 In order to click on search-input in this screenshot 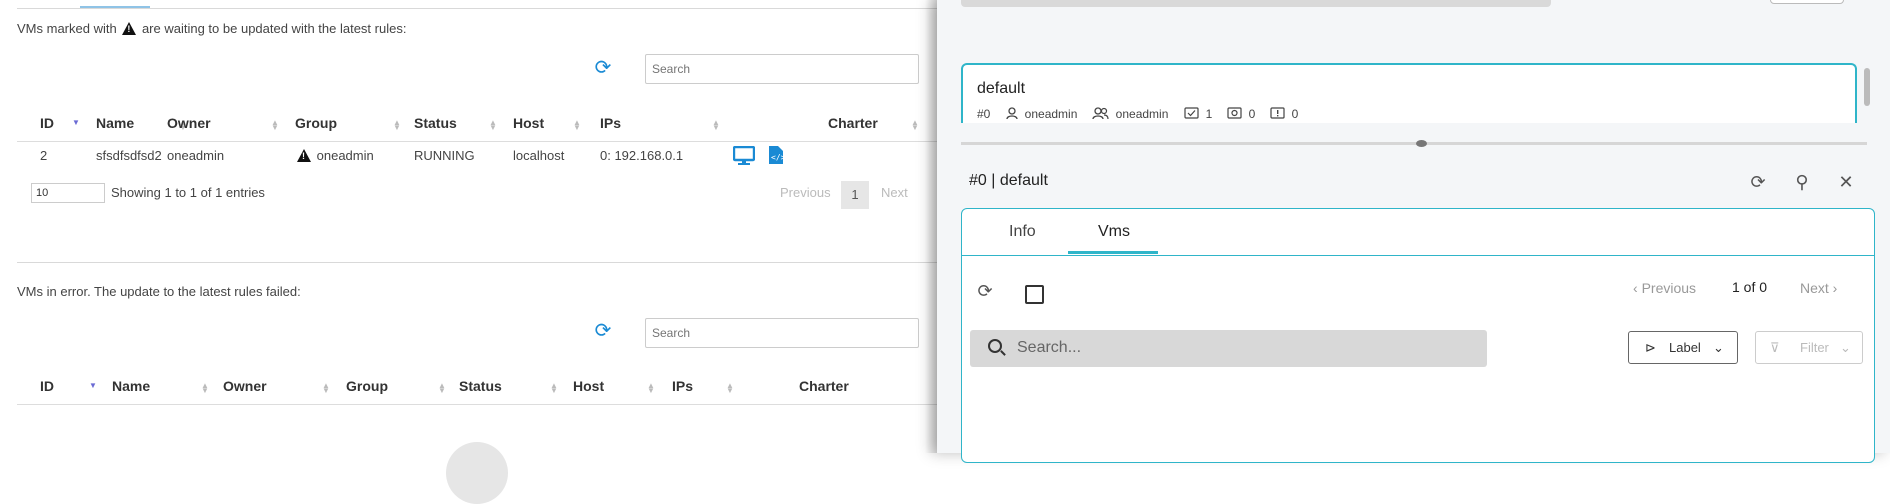, I will do `click(782, 69)`.